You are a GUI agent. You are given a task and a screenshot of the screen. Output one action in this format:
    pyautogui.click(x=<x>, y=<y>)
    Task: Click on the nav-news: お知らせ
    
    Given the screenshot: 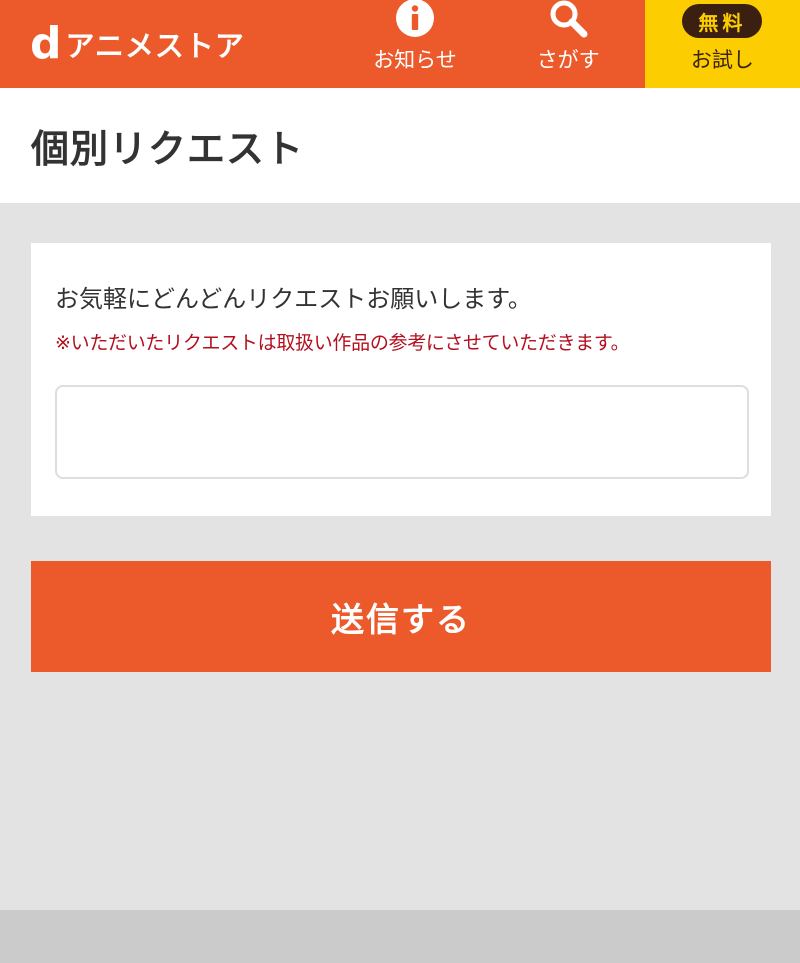 What is the action you would take?
    pyautogui.click(x=414, y=44)
    